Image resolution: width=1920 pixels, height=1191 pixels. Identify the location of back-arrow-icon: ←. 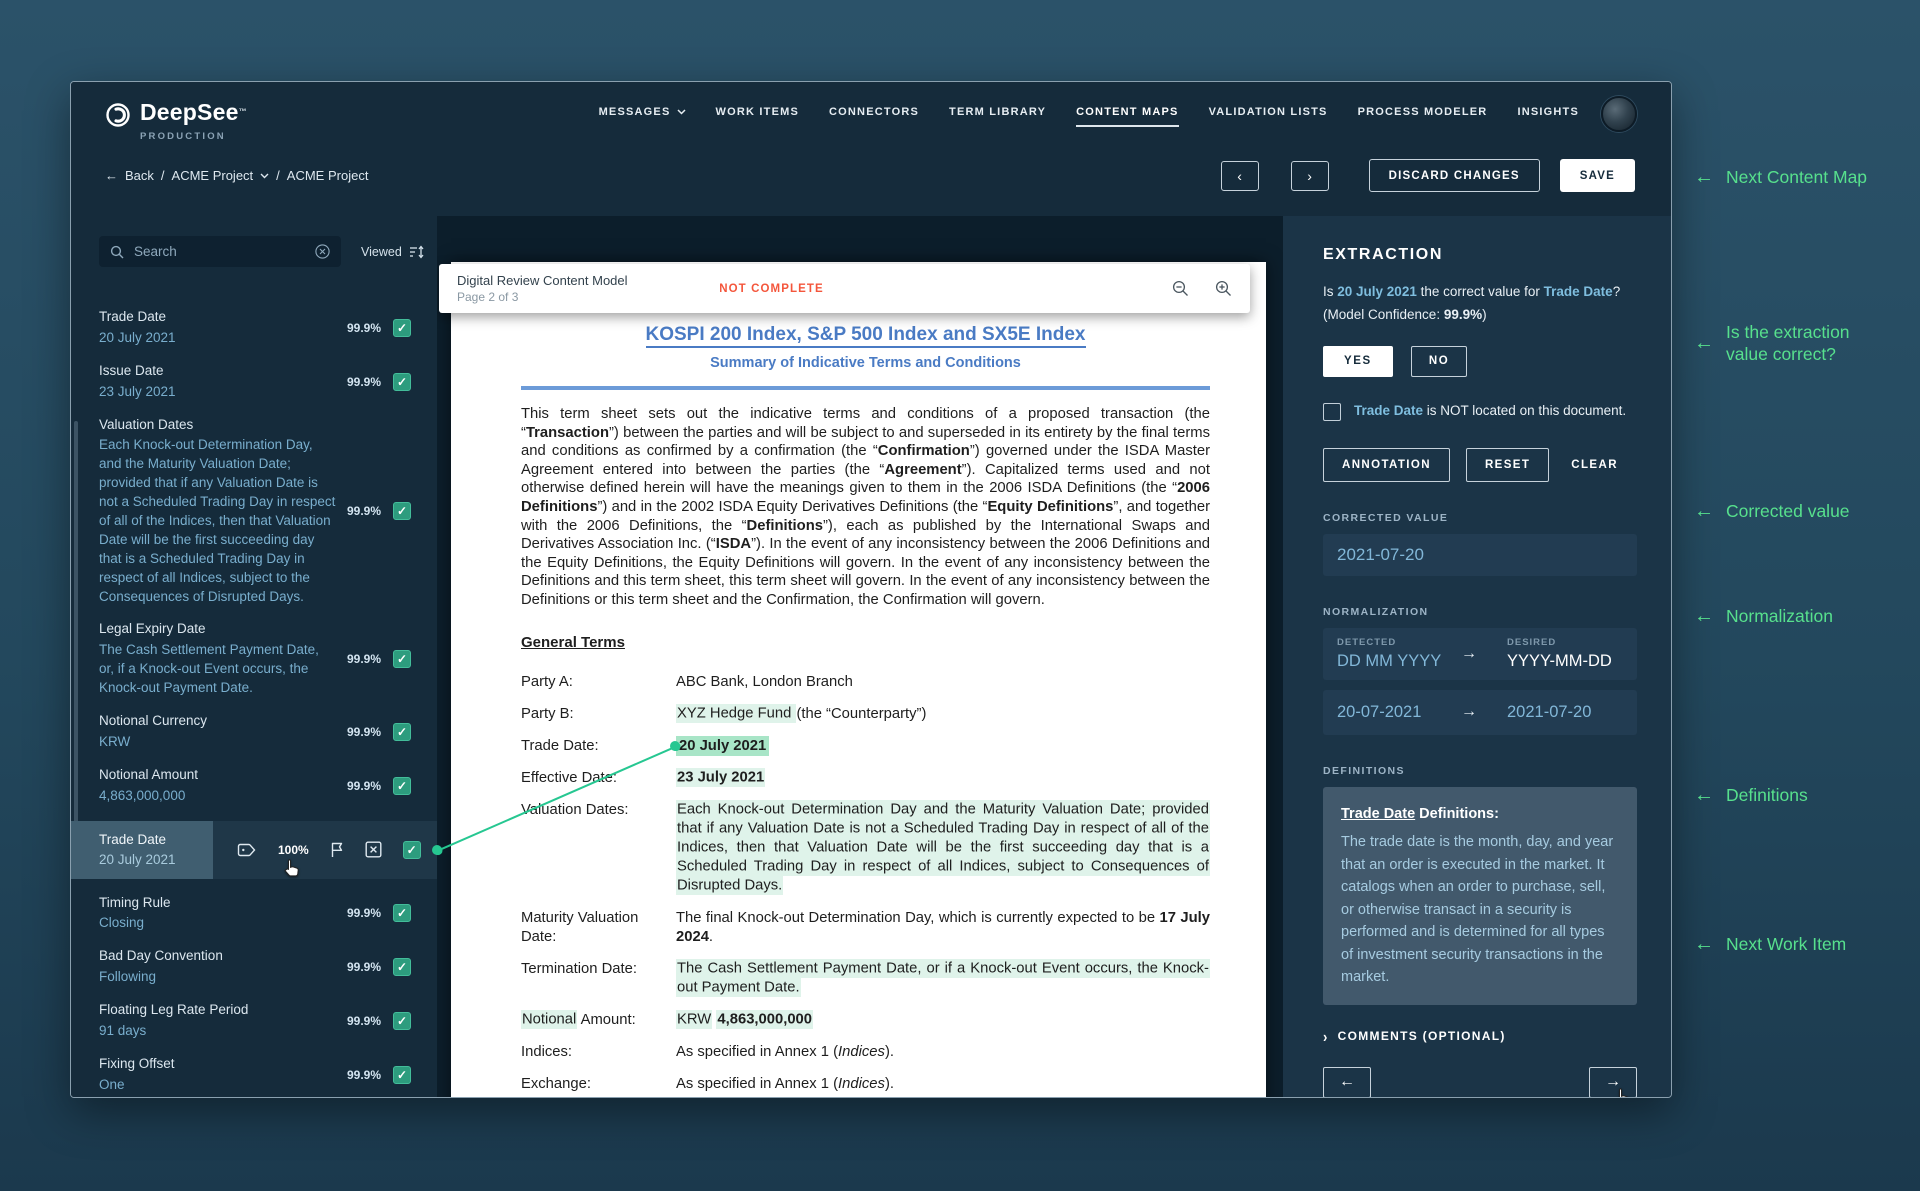
(111, 175).